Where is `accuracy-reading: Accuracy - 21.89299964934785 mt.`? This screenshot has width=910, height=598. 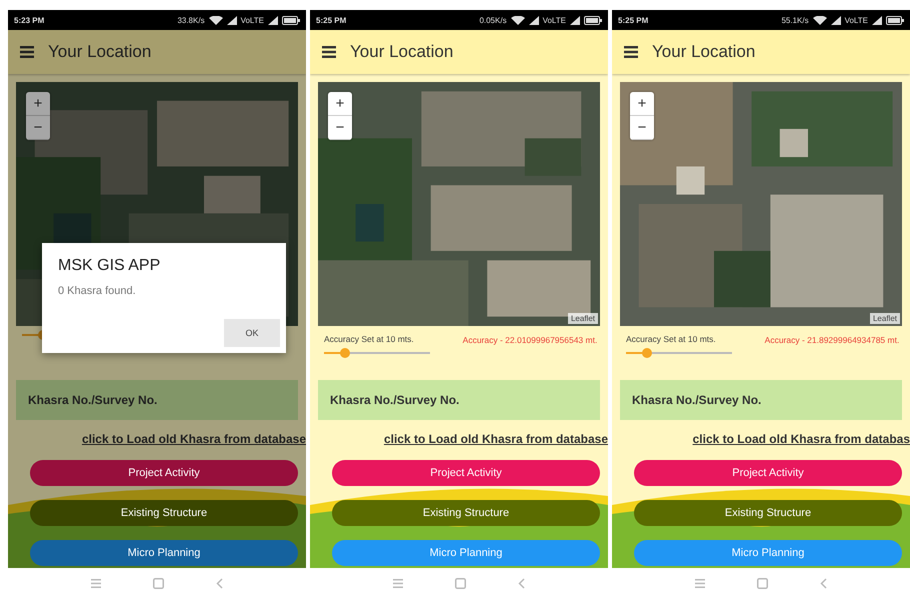
accuracy-reading: Accuracy - 21.89299964934785 mt. is located at coordinates (832, 340).